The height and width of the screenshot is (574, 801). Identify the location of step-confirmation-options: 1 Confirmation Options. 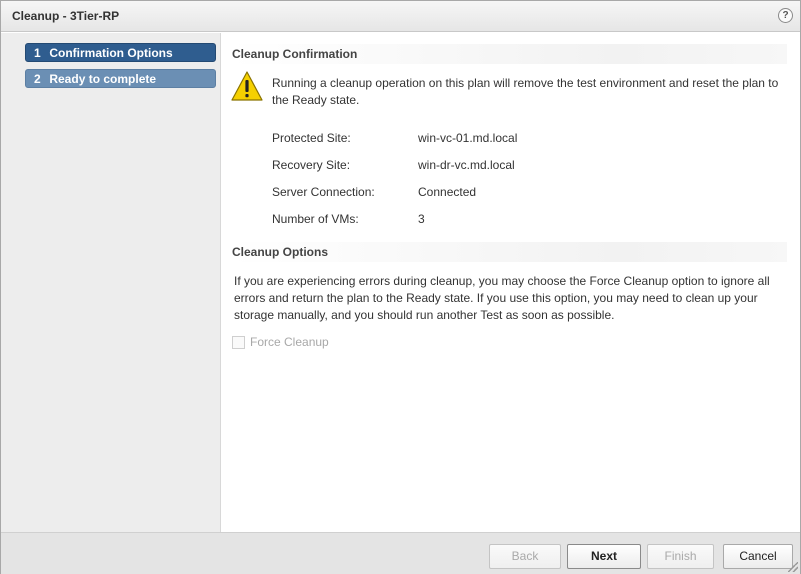
(120, 52).